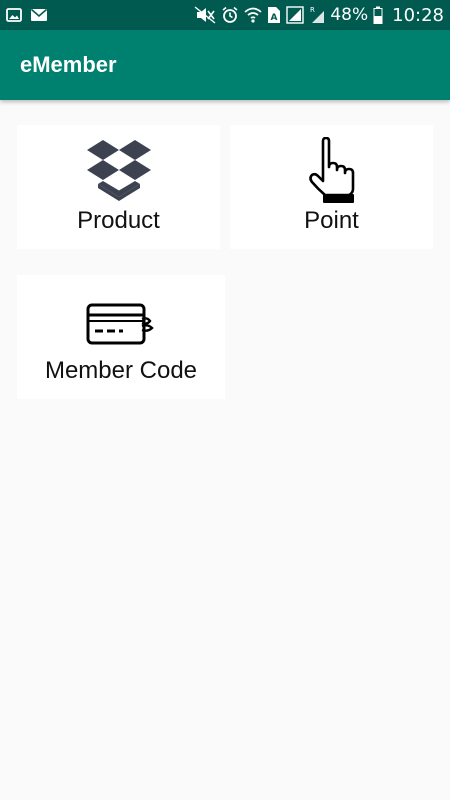 This screenshot has height=800, width=450. I want to click on point-tile: Point, so click(331, 187).